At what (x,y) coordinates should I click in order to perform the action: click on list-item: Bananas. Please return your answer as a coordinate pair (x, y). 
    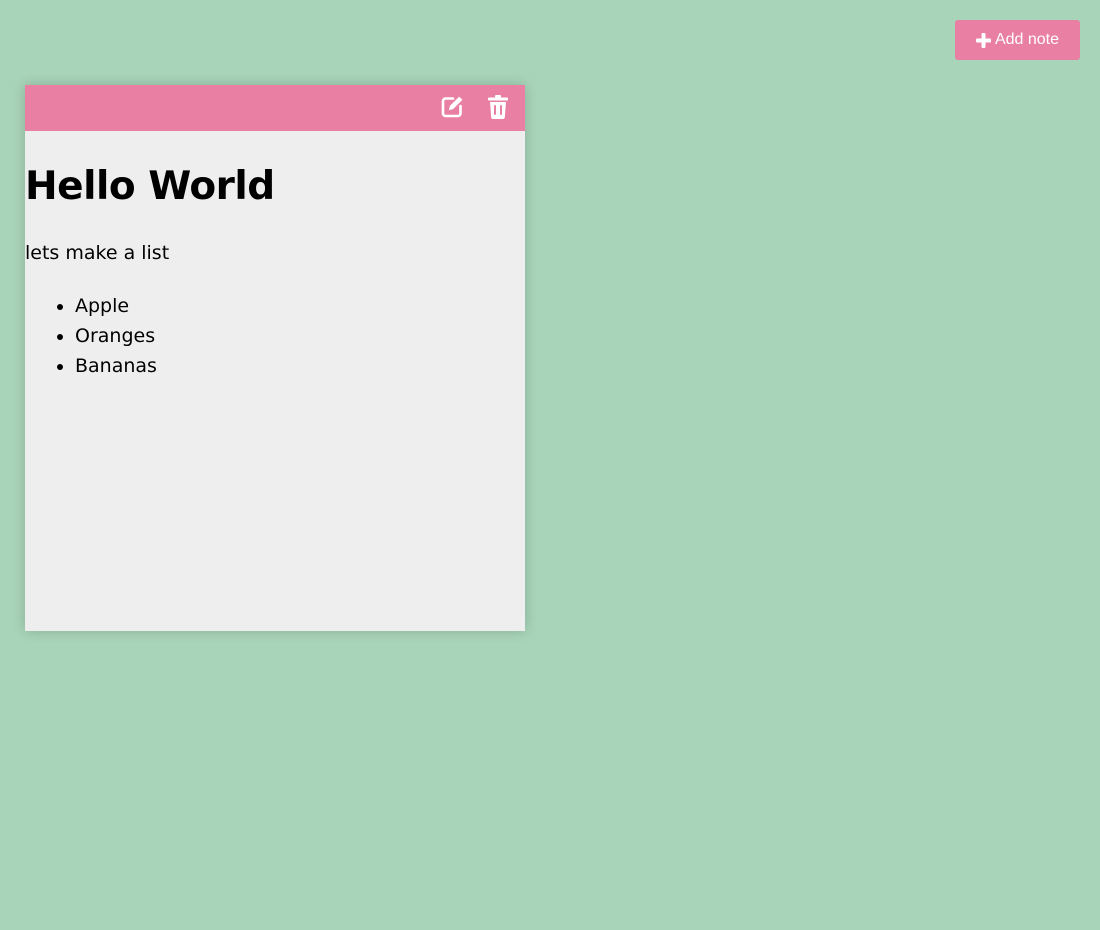
    Looking at the image, I should click on (300, 366).